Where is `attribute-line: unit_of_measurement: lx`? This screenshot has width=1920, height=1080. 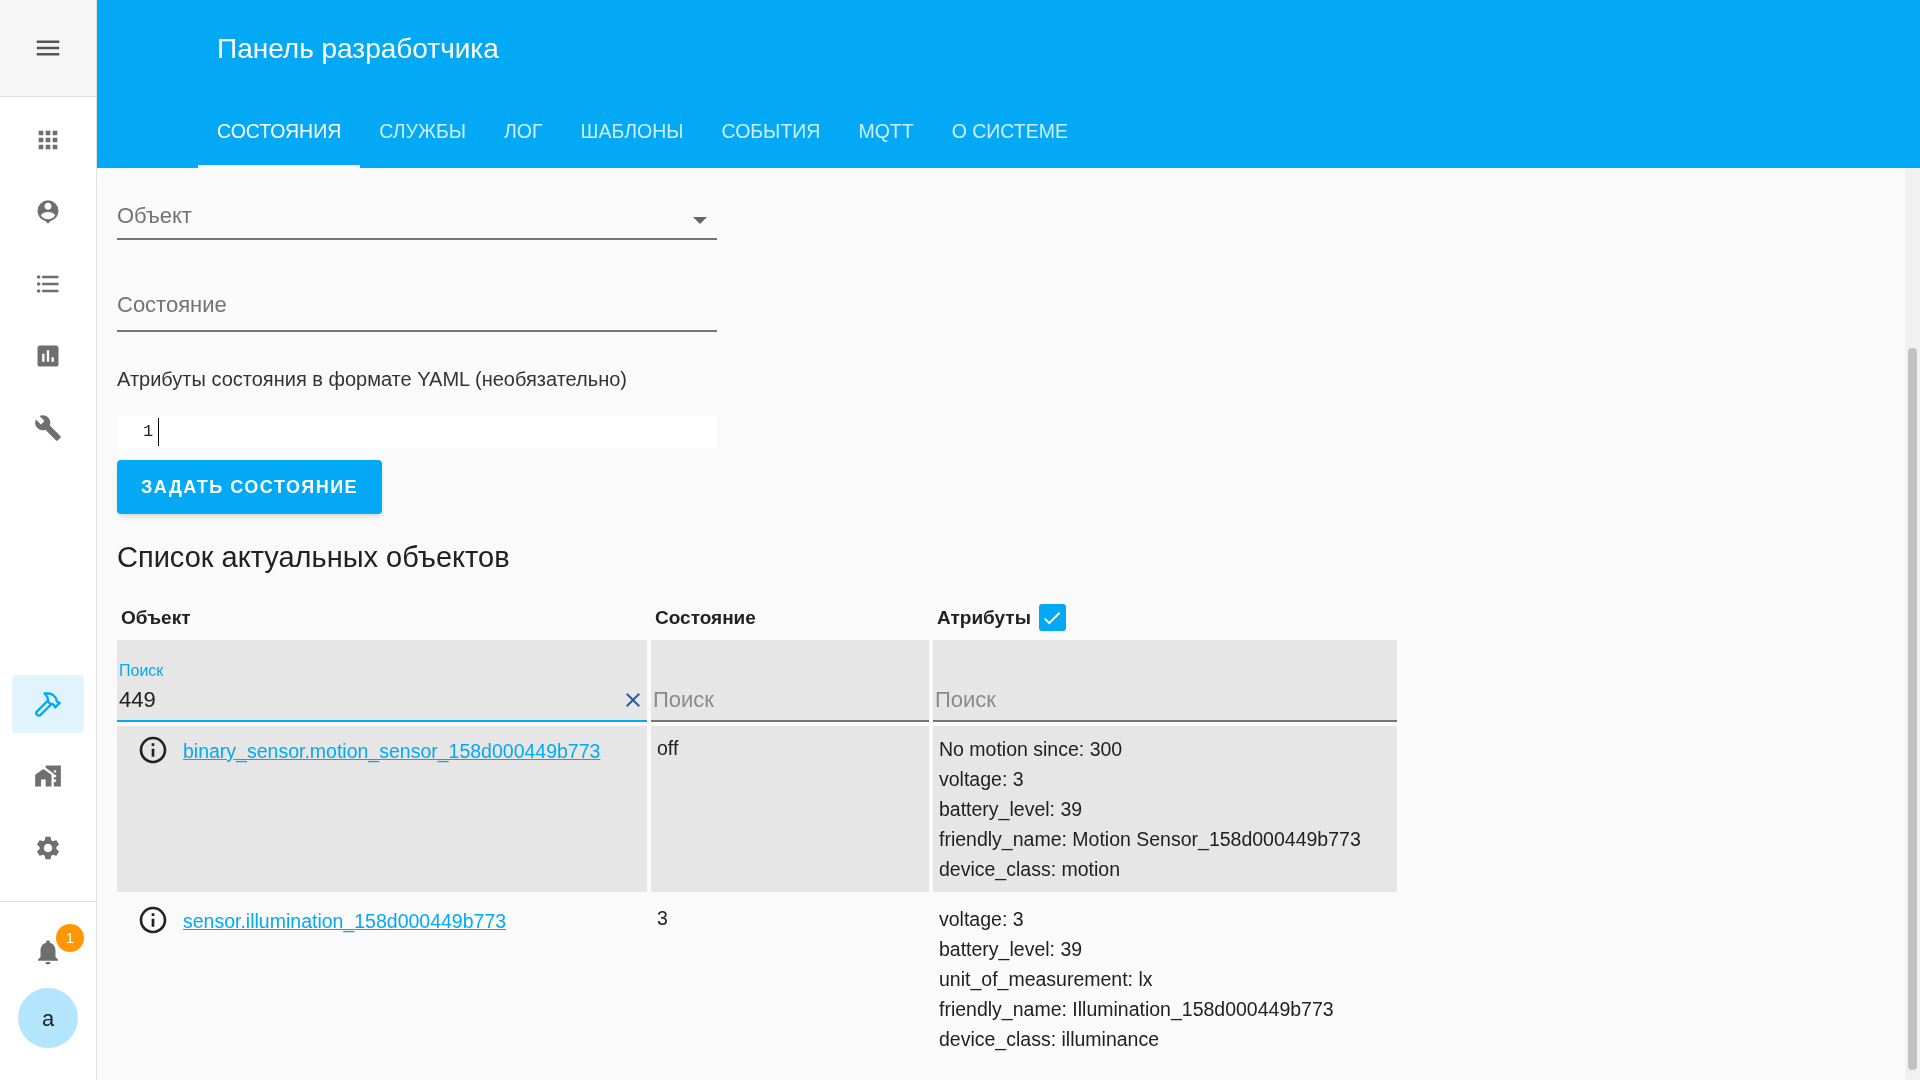 attribute-line: unit_of_measurement: lx is located at coordinates (1046, 980).